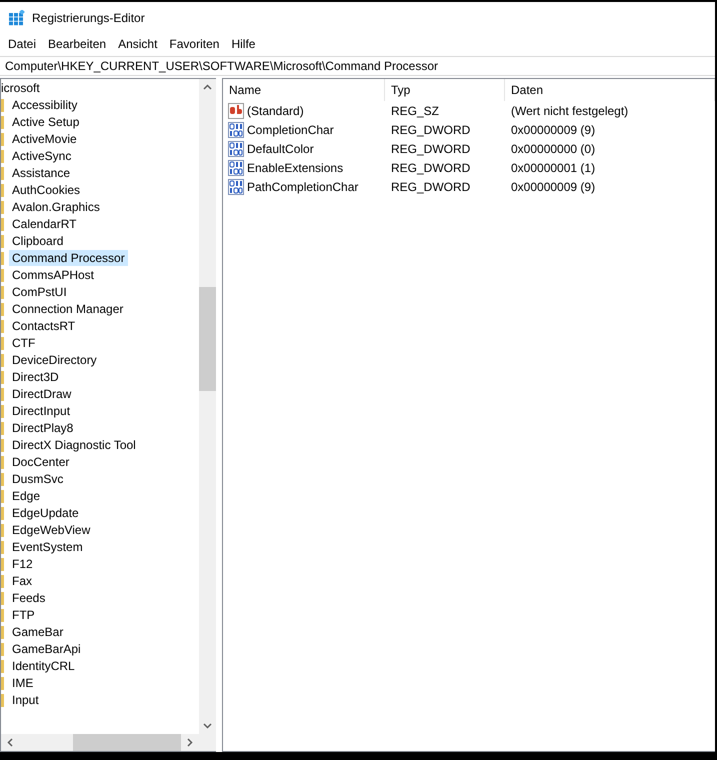  Describe the element at coordinates (23, 614) in the screenshot. I see `tree-item: FTP` at that location.